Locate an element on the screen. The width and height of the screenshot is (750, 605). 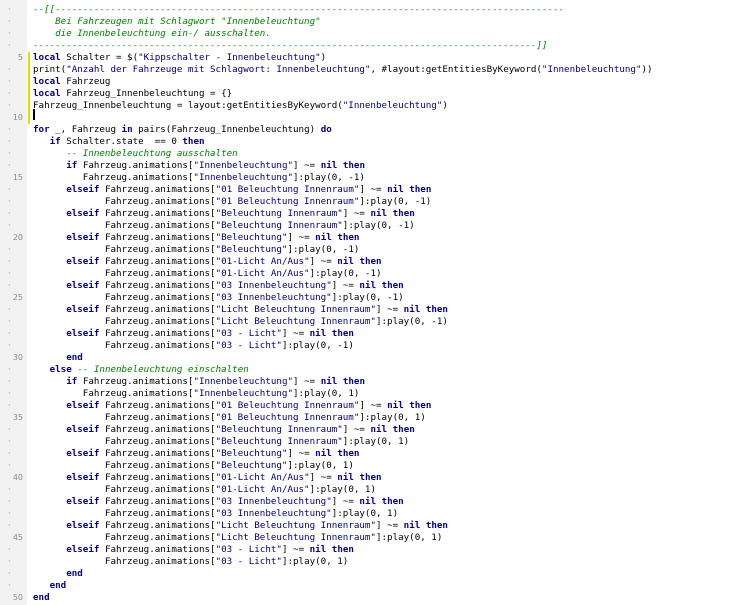
code-line: 50 end is located at coordinates (375, 598).